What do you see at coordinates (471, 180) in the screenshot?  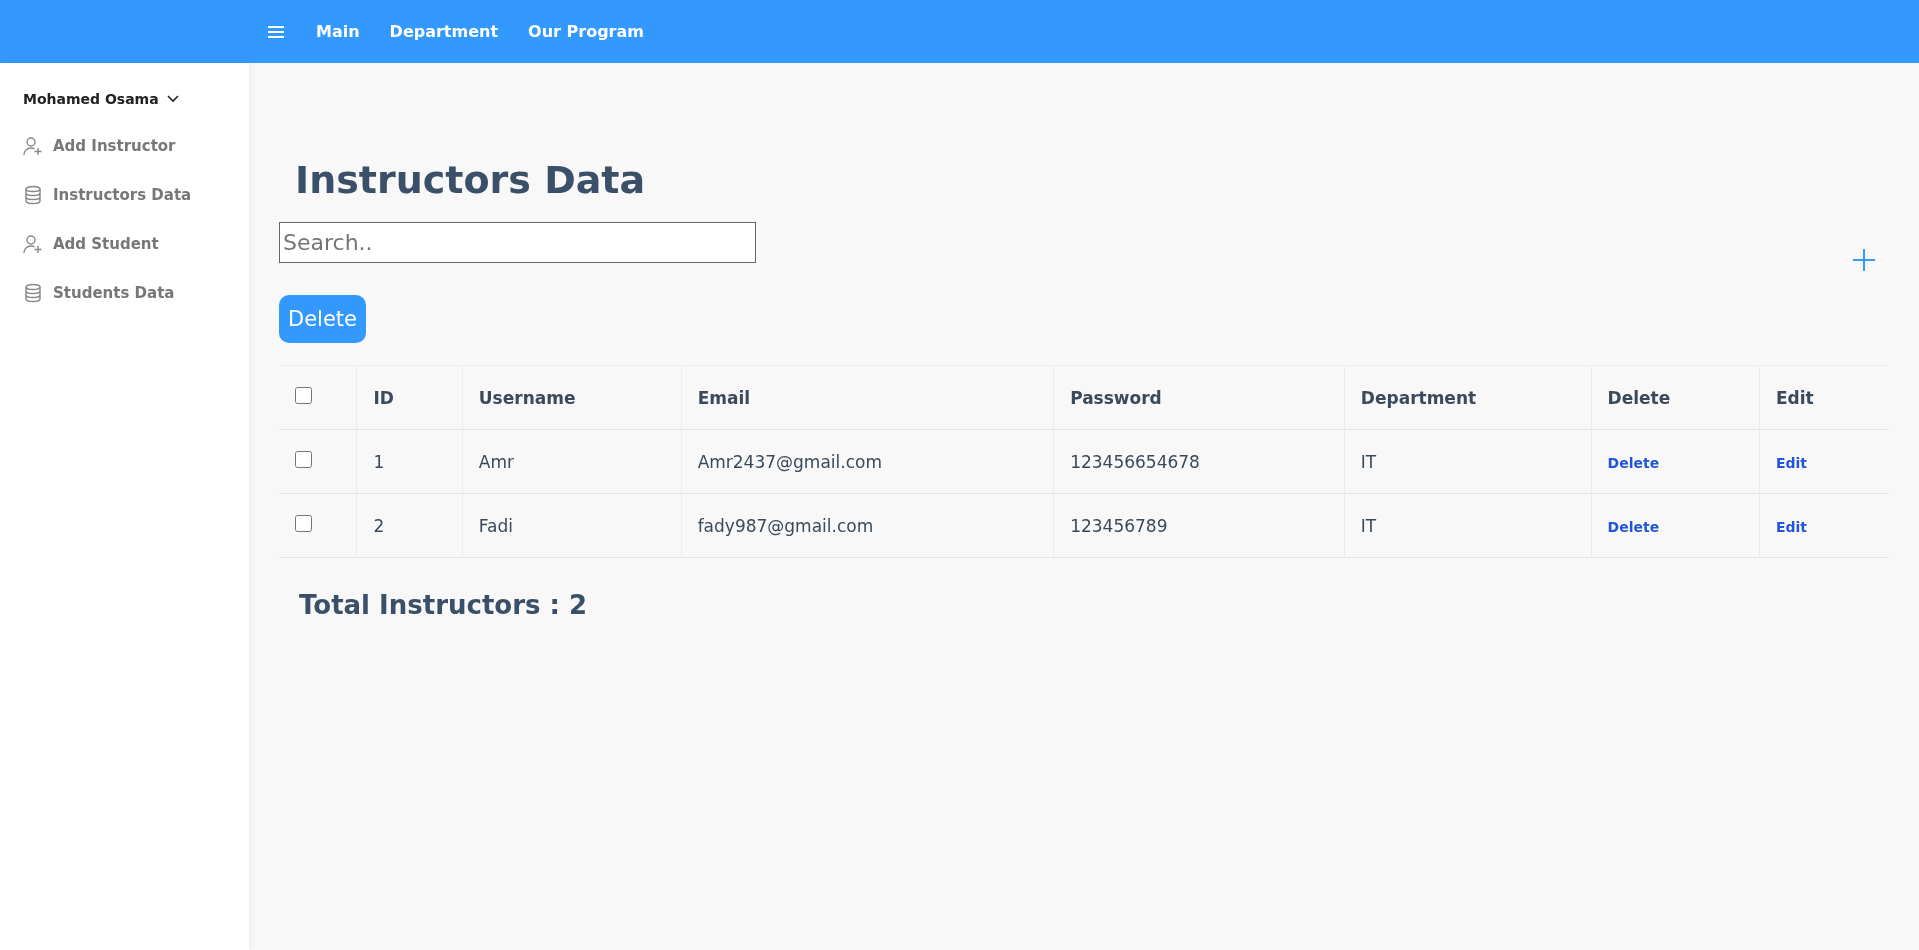 I see `page-title: Instructors Data` at bounding box center [471, 180].